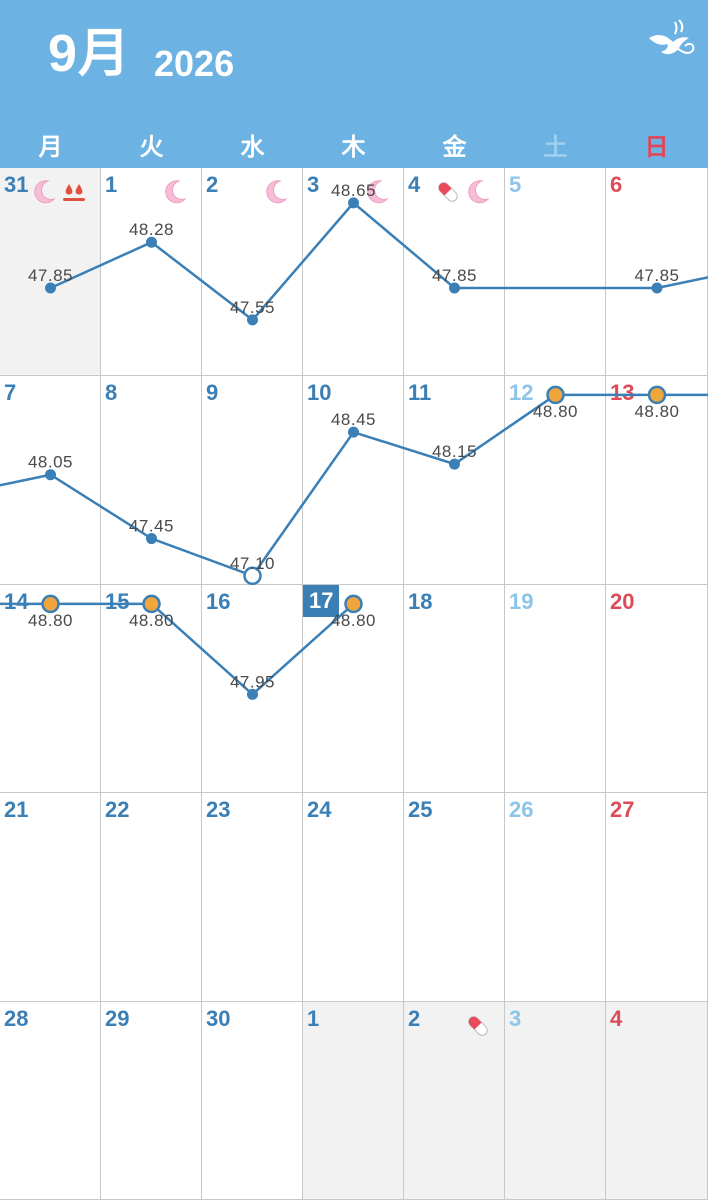 The image size is (708, 1200). Describe the element at coordinates (657, 480) in the screenshot. I see `day-cell: 13` at that location.